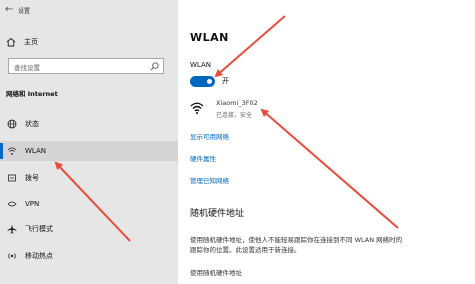  Describe the element at coordinates (12, 256) in the screenshot. I see `hotspot-icon` at that location.